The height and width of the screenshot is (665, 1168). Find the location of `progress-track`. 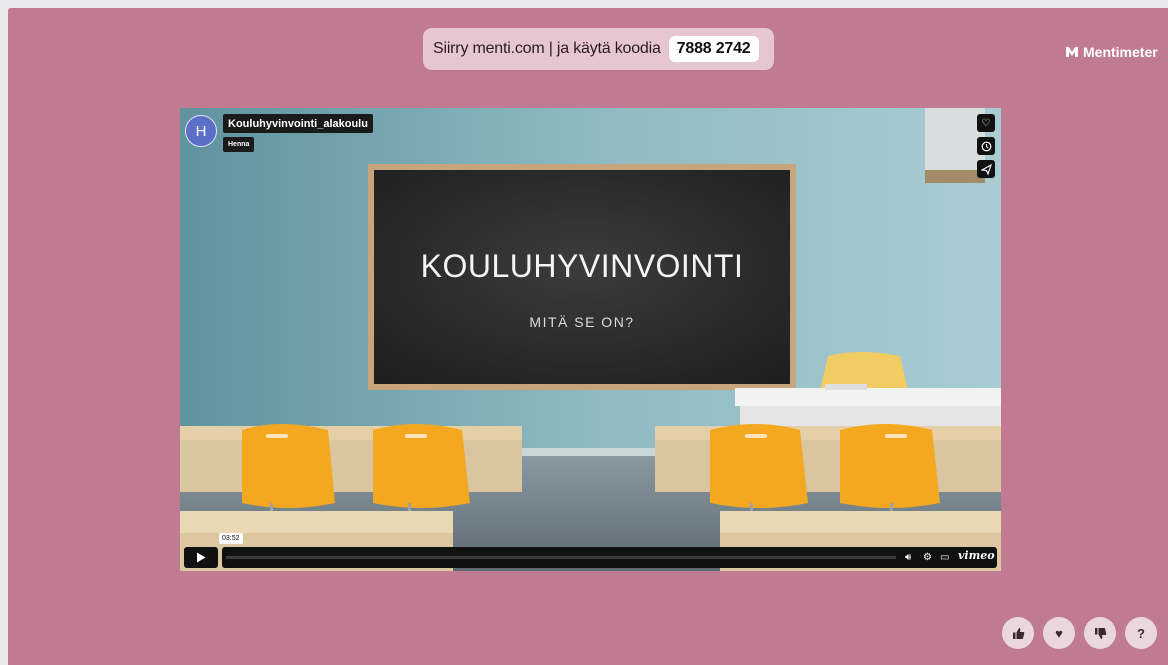

progress-track is located at coordinates (561, 557).